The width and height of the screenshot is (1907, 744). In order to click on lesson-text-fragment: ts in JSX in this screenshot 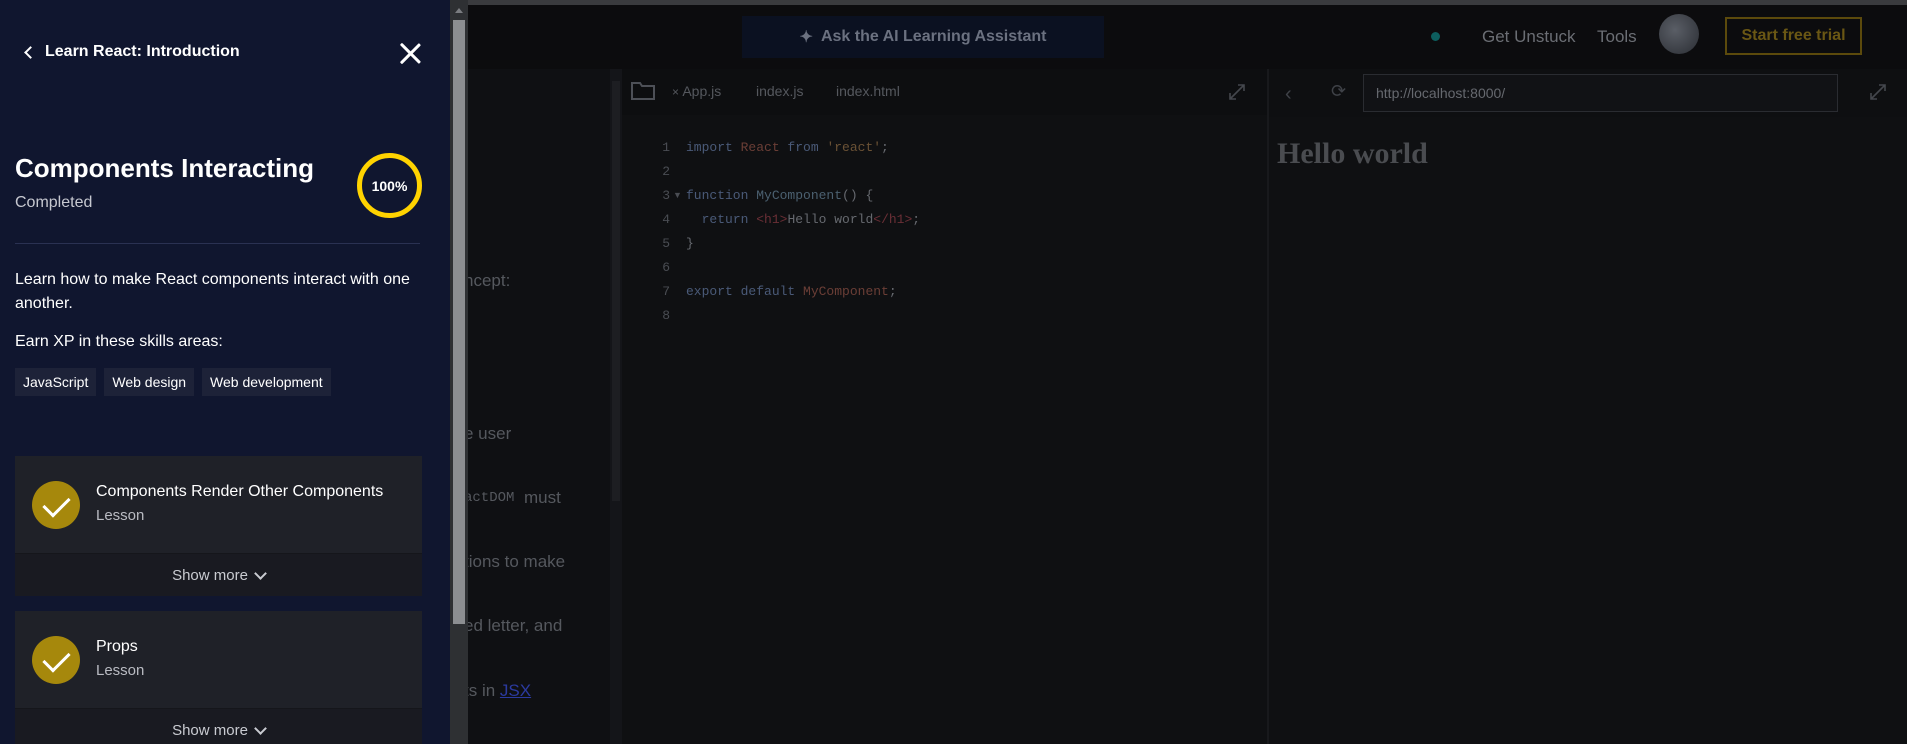, I will do `click(497, 691)`.